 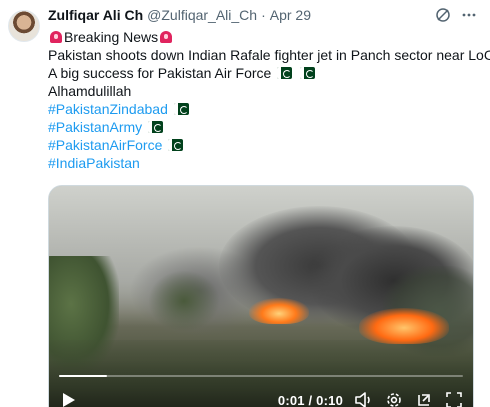 I want to click on hashtag-link: #PakistanZindabad, so click(x=108, y=109).